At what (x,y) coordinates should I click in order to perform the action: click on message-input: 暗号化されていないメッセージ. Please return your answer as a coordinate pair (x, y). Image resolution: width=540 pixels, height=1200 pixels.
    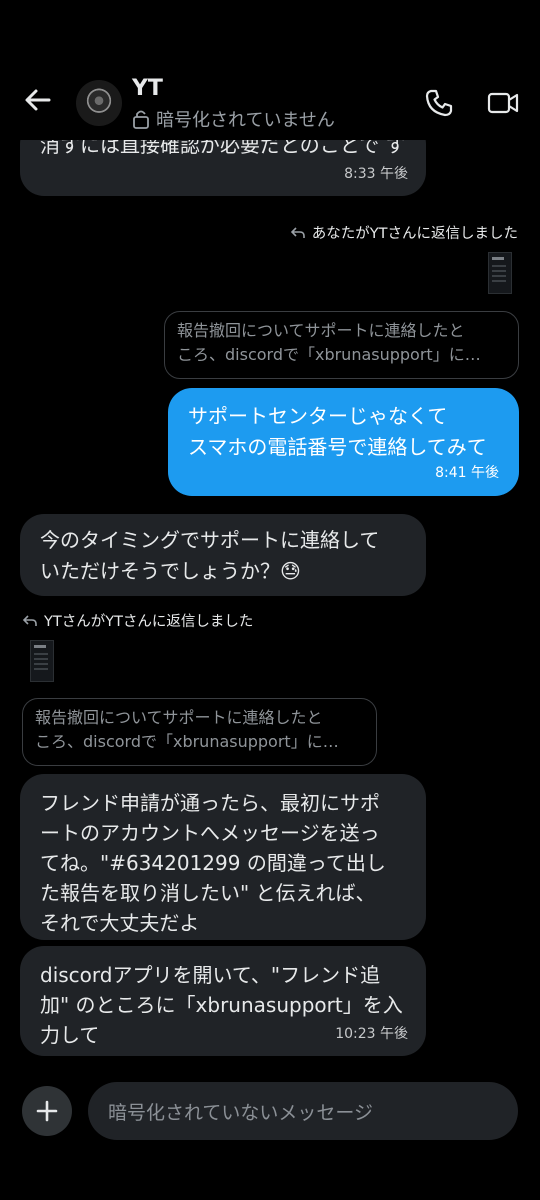
    Looking at the image, I should click on (303, 1111).